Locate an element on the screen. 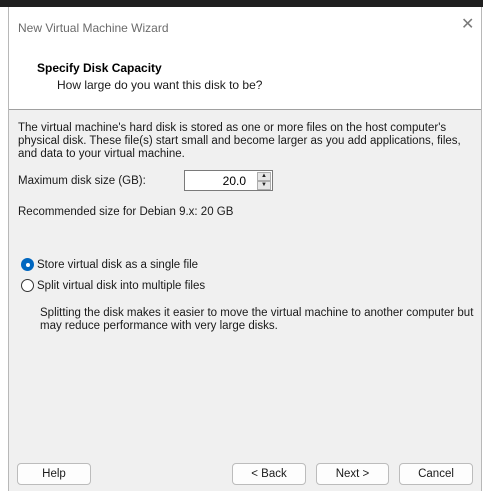  single-file-option: Store virtual disk as a single file is located at coordinates (109, 264).